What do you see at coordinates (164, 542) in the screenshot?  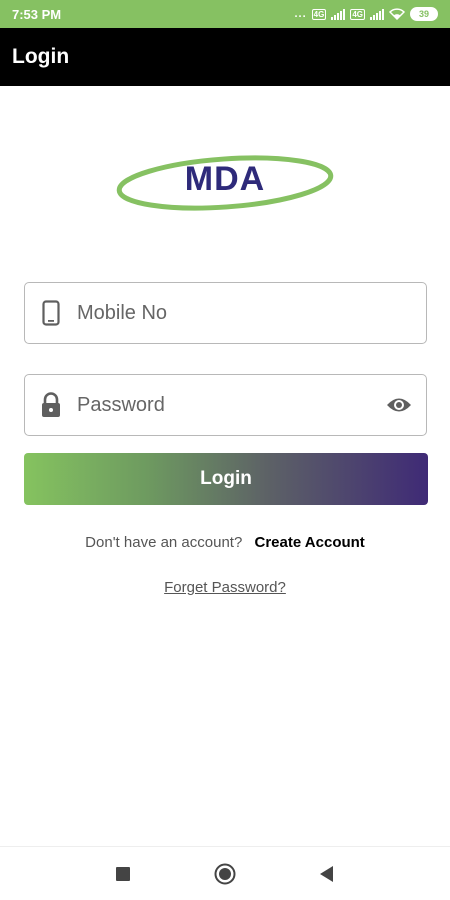 I see `signup-prompt: Don't have an account?` at bounding box center [164, 542].